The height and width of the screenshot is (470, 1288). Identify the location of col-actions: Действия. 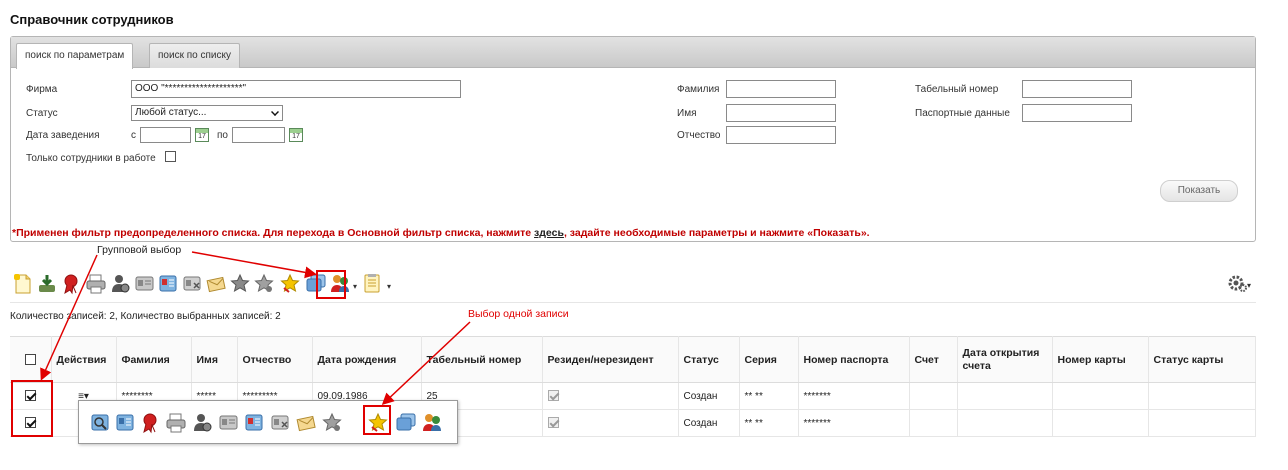
(84, 359).